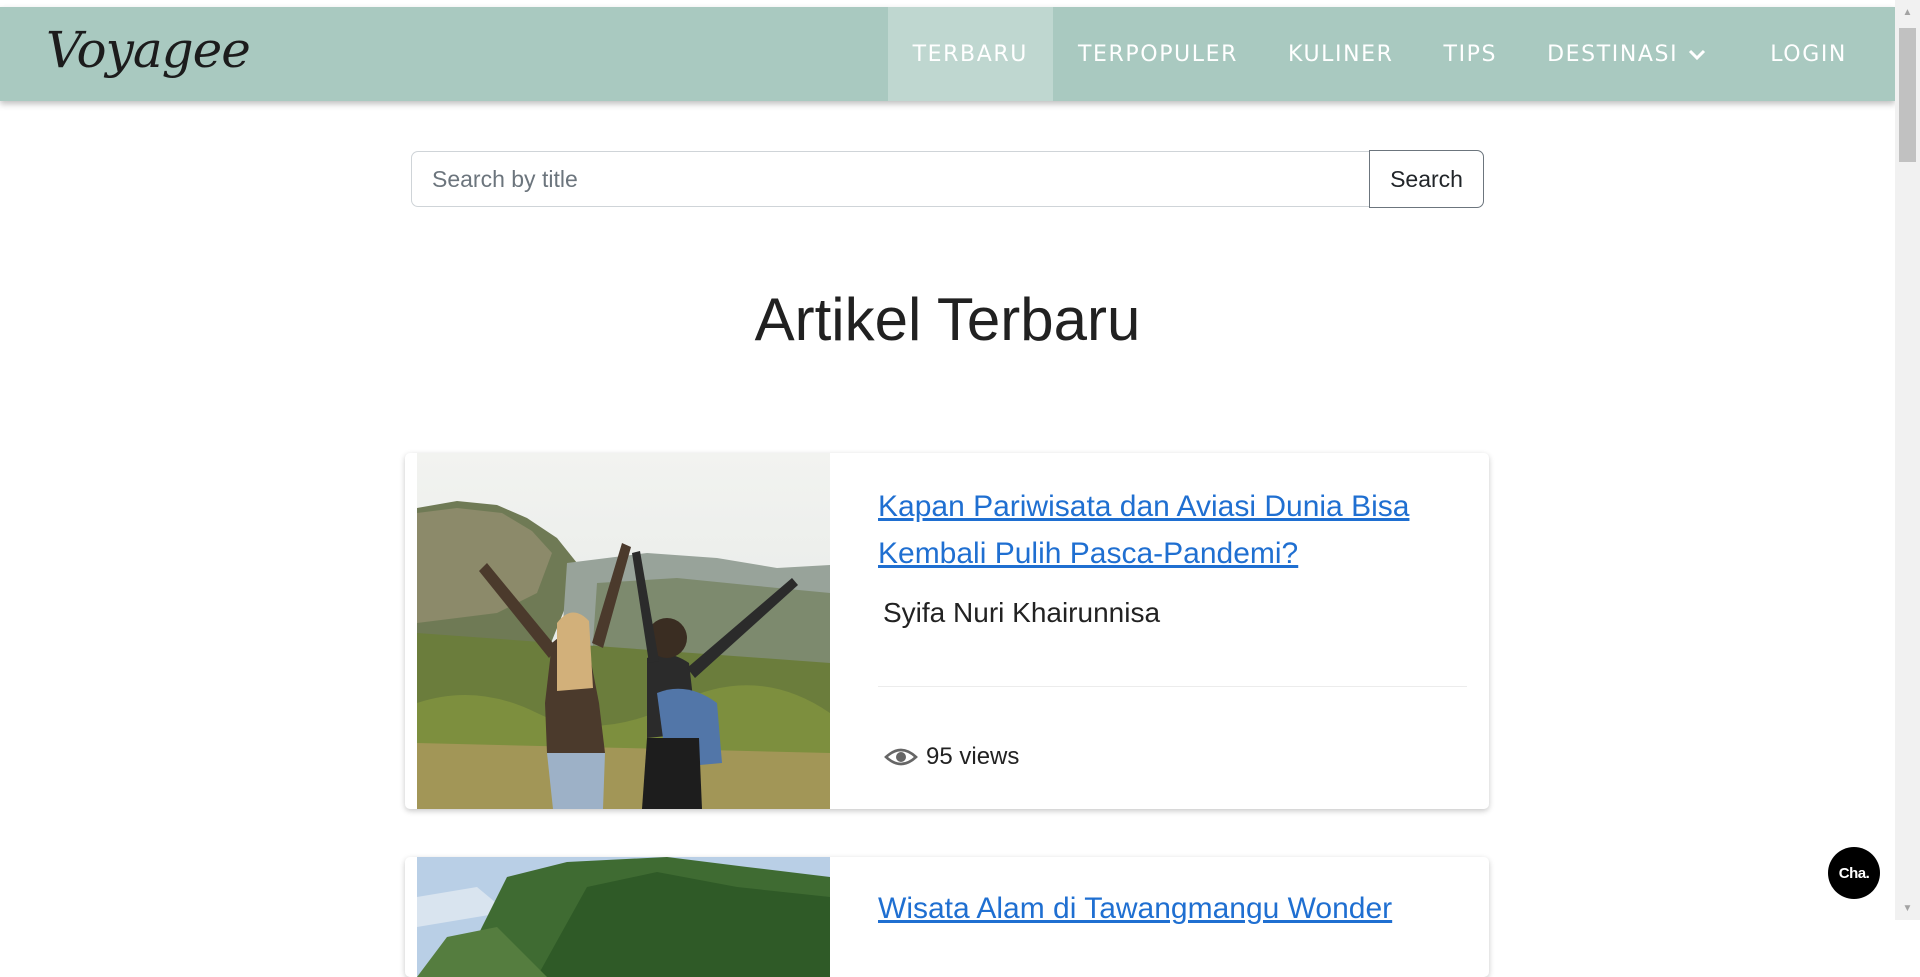 This screenshot has width=1920, height=977. I want to click on nav-item-label: DESTINASI, so click(1613, 54).